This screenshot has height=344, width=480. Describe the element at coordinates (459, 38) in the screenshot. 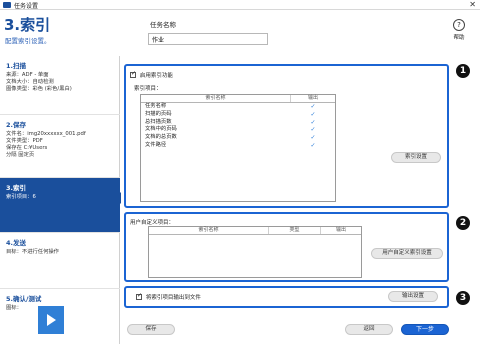

I see `help-label: 帮助` at that location.